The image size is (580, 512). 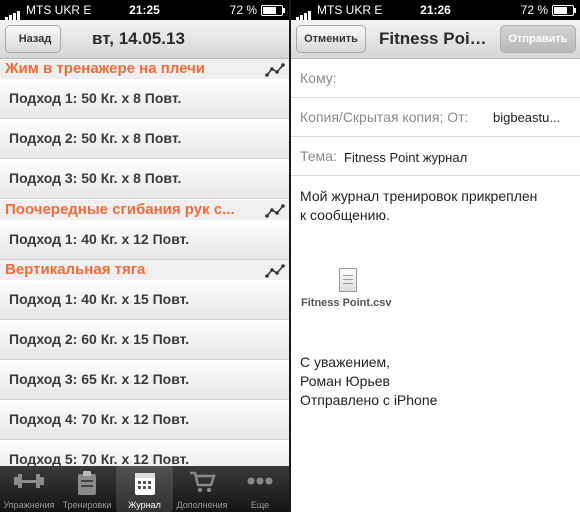 I want to click on more-icon, so click(x=260, y=481).